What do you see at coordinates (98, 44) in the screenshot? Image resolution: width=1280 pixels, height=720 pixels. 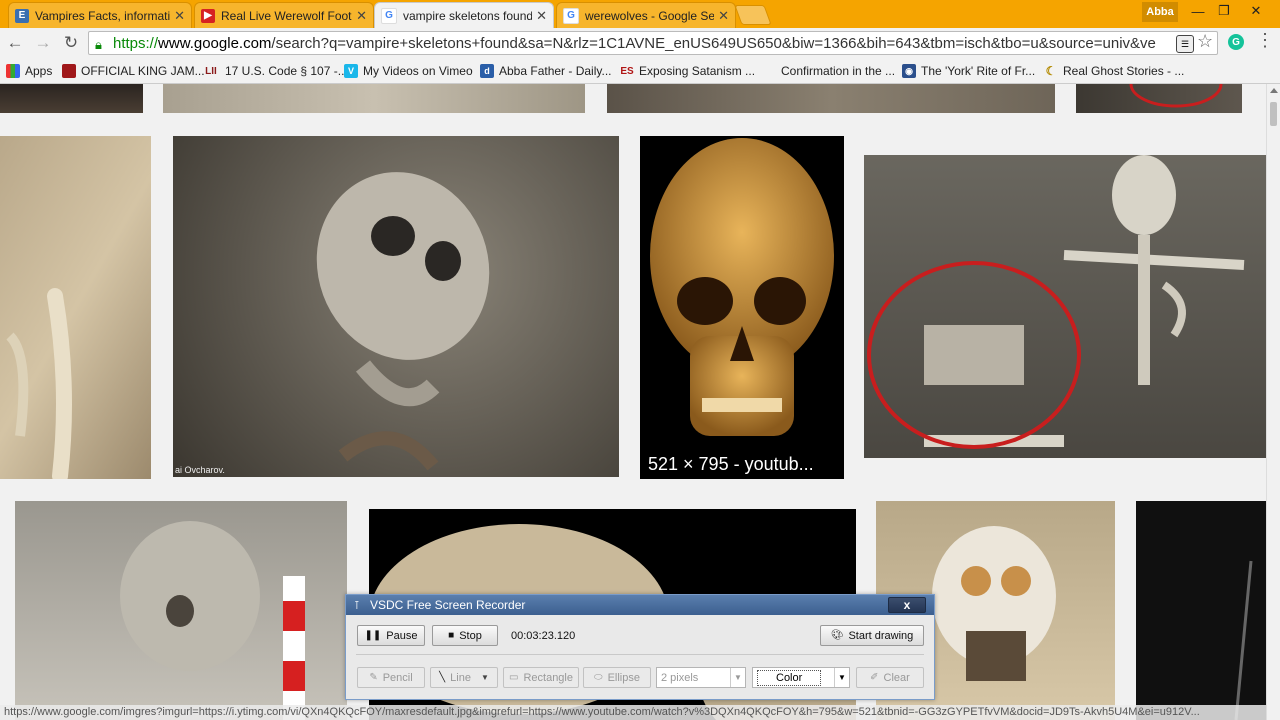 I see `lock-icon: 🔒︎` at bounding box center [98, 44].